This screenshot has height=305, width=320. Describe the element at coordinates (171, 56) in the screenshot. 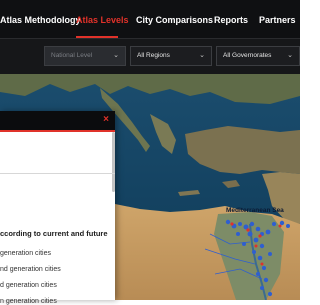

I see `region-select: All Regions ⌄` at that location.